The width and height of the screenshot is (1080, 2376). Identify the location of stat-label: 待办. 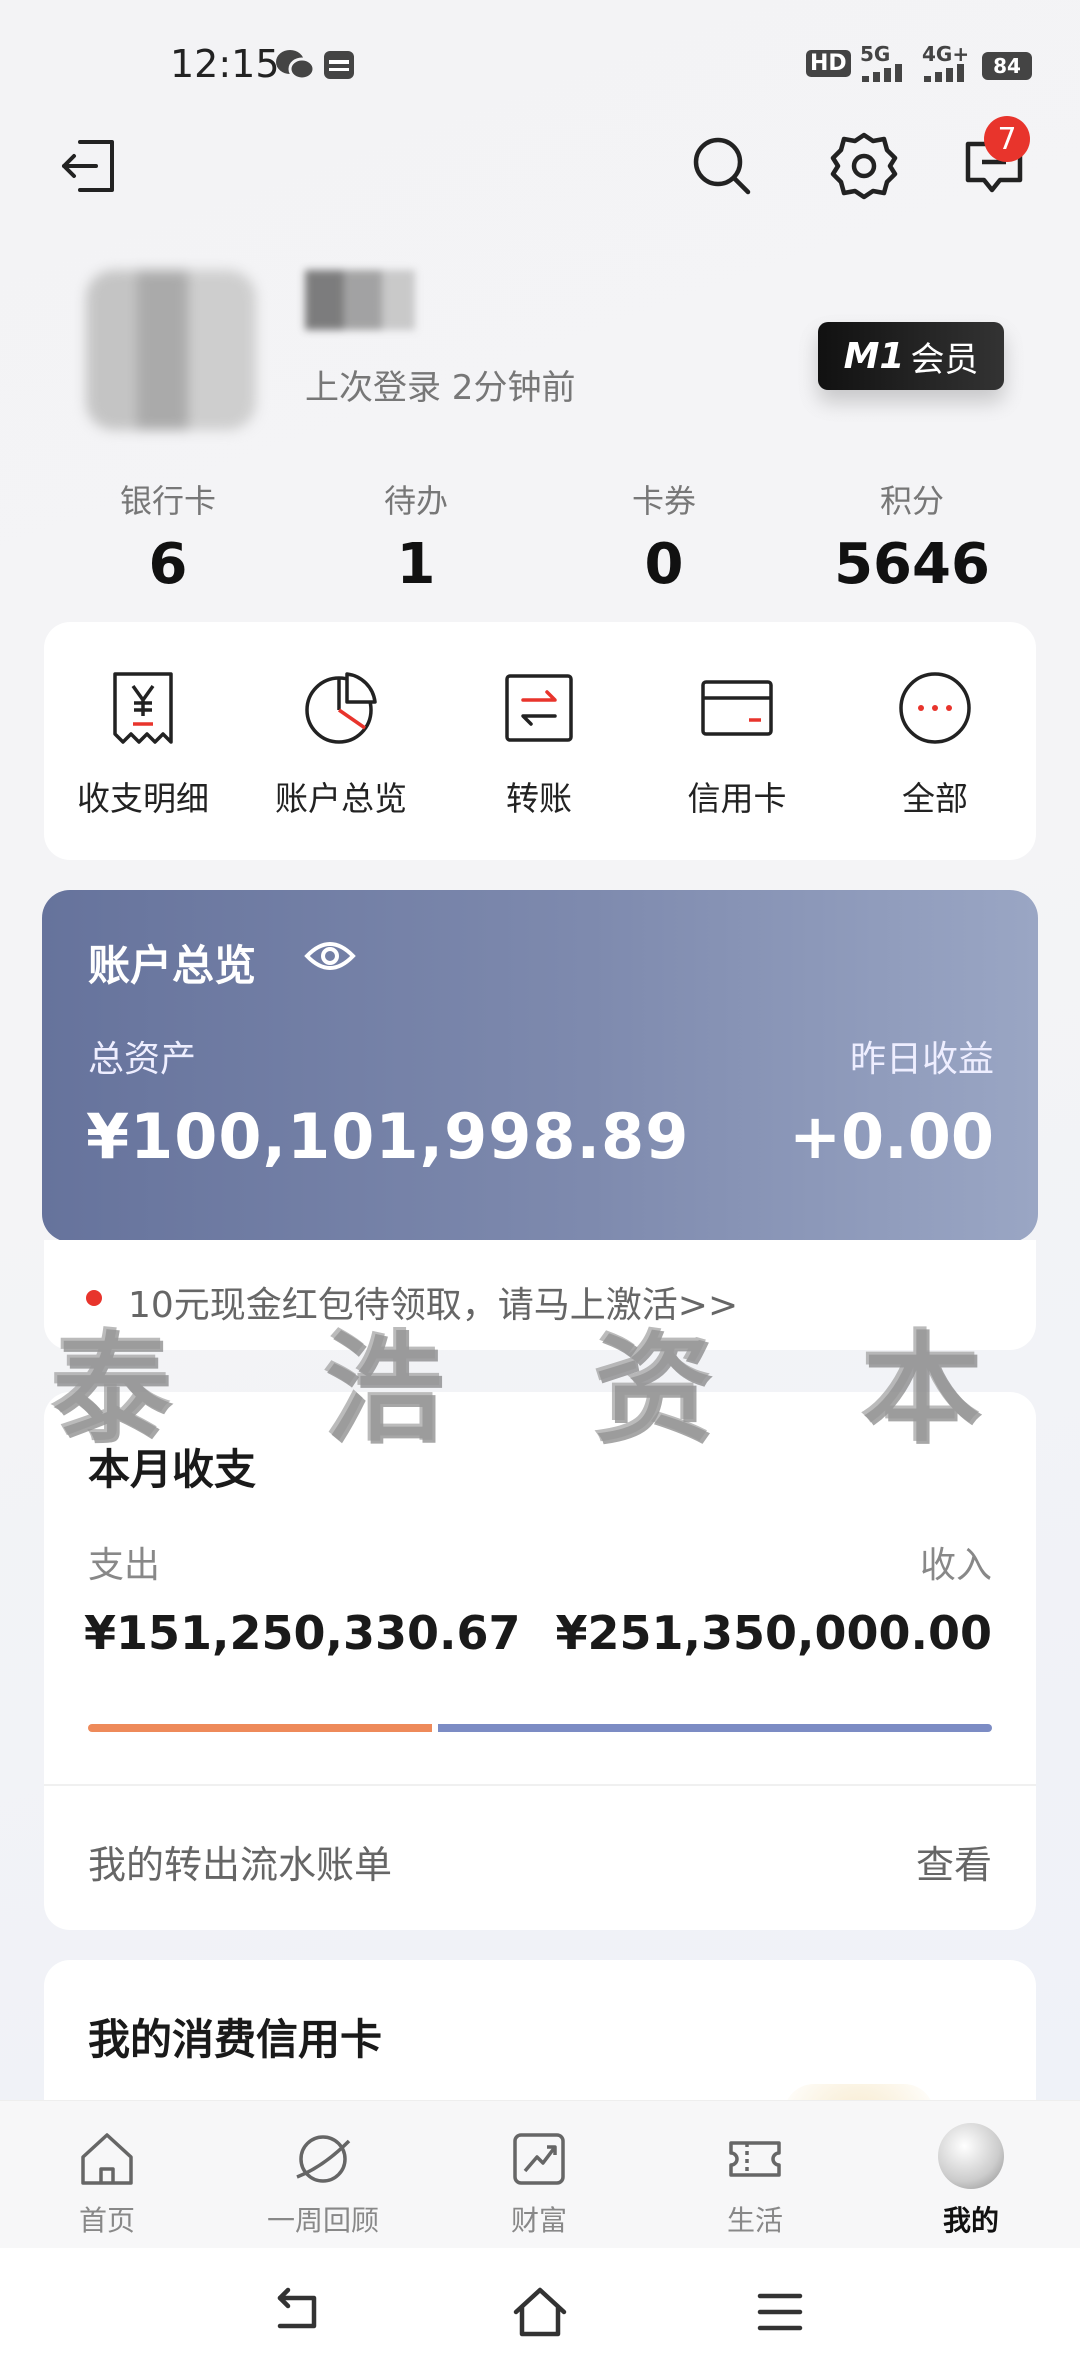
(415, 501).